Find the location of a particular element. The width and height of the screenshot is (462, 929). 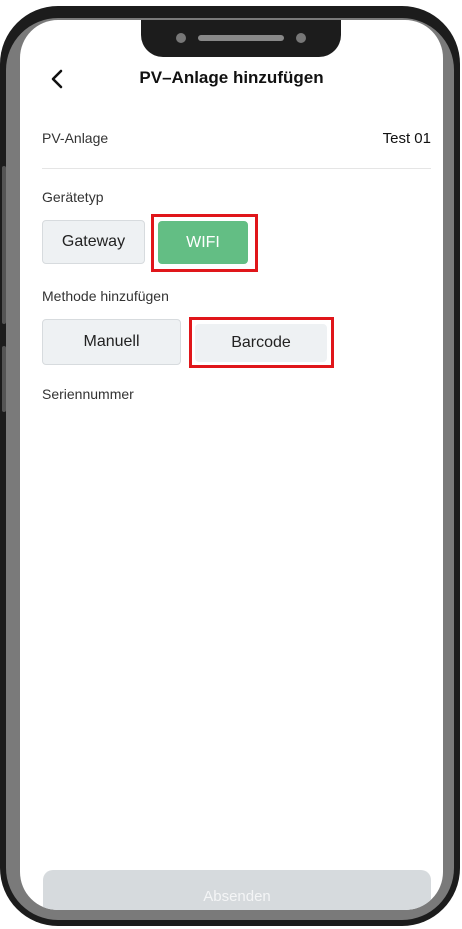

sensor-icon is located at coordinates (301, 38).